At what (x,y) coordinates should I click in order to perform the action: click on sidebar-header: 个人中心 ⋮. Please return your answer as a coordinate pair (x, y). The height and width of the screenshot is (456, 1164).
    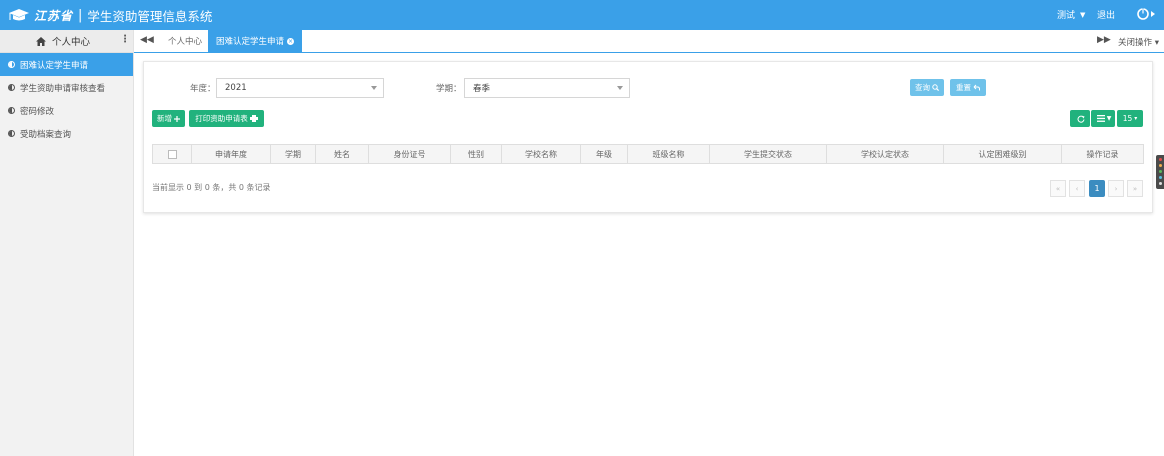
    Looking at the image, I should click on (66, 41).